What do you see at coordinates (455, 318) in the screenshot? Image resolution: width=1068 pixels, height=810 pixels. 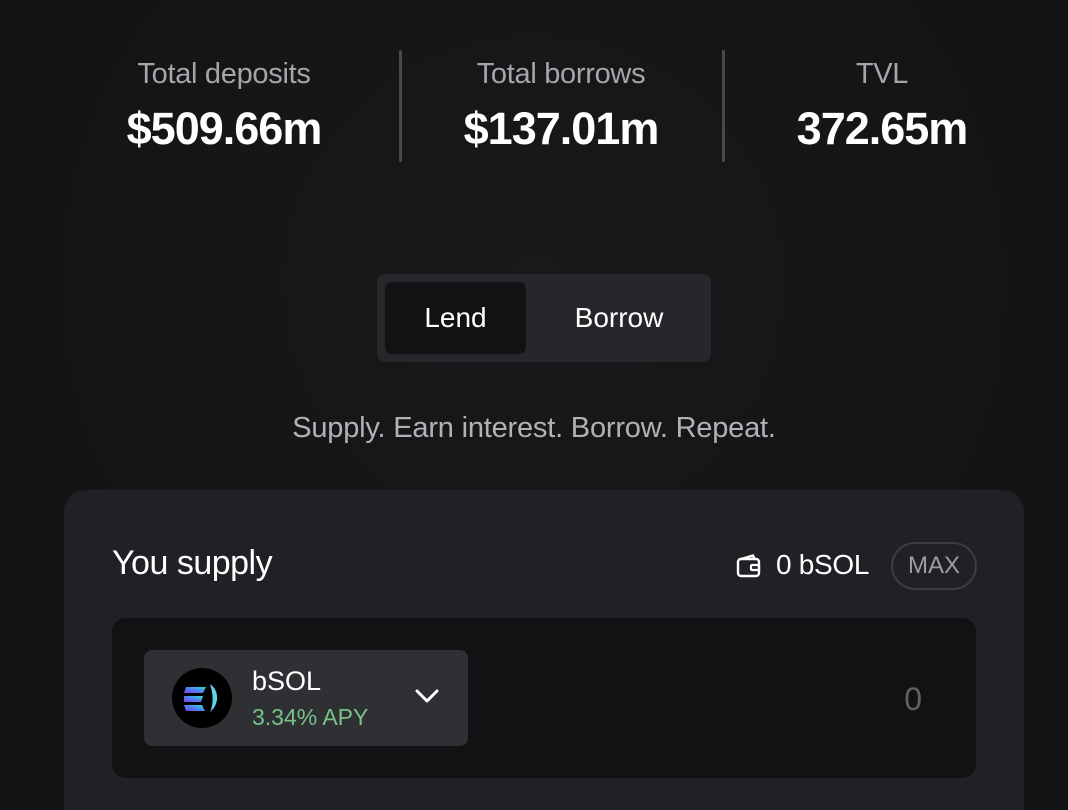 I see `lend-tab: Lend` at bounding box center [455, 318].